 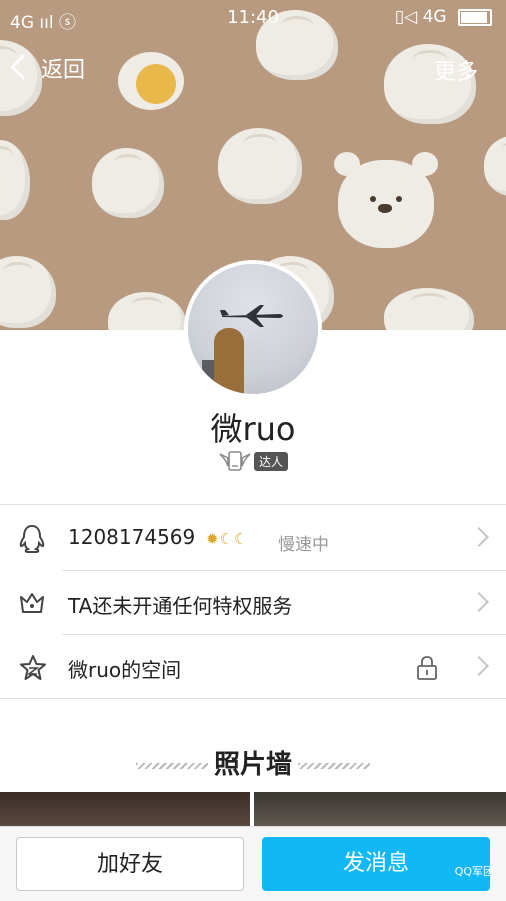 What do you see at coordinates (253, 429) in the screenshot?
I see `profile-name: 微ruo` at bounding box center [253, 429].